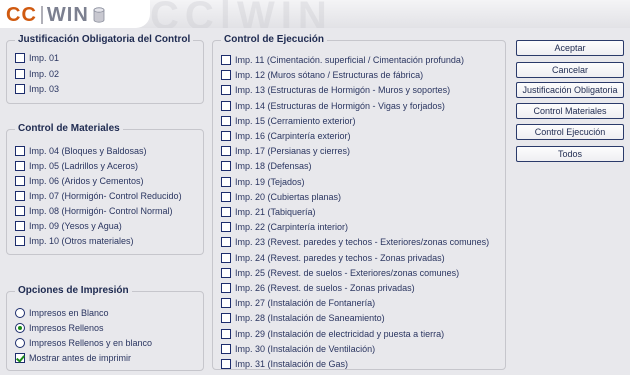 The image size is (630, 375). What do you see at coordinates (273, 166) in the screenshot?
I see `option-label: Imp. 18 (Defensas)` at bounding box center [273, 166].